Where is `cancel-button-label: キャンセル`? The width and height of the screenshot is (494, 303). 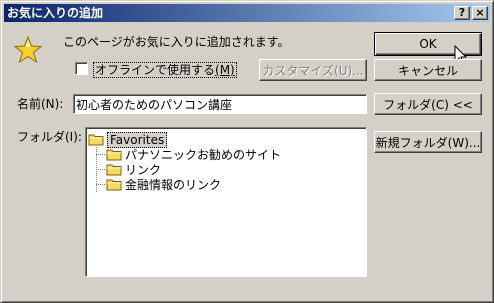 cancel-button-label: キャンセル is located at coordinates (427, 70).